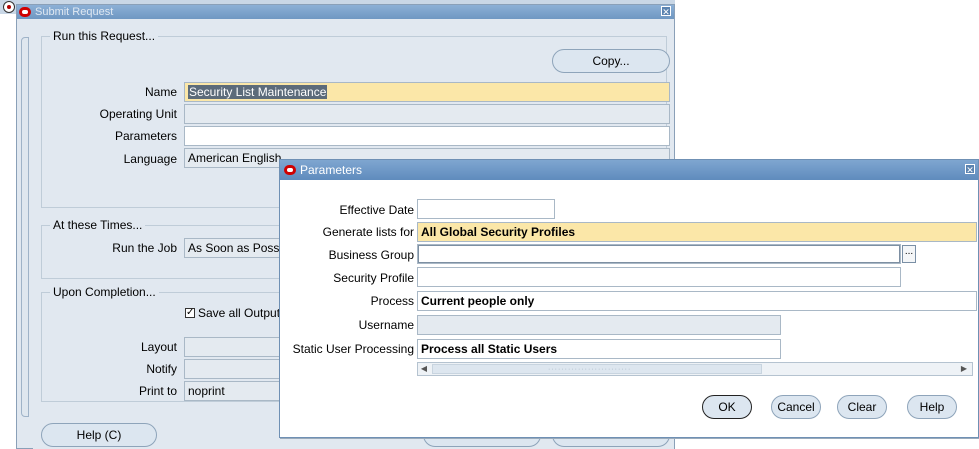 The height and width of the screenshot is (449, 979). I want to click on operating-unit-field, so click(427, 114).